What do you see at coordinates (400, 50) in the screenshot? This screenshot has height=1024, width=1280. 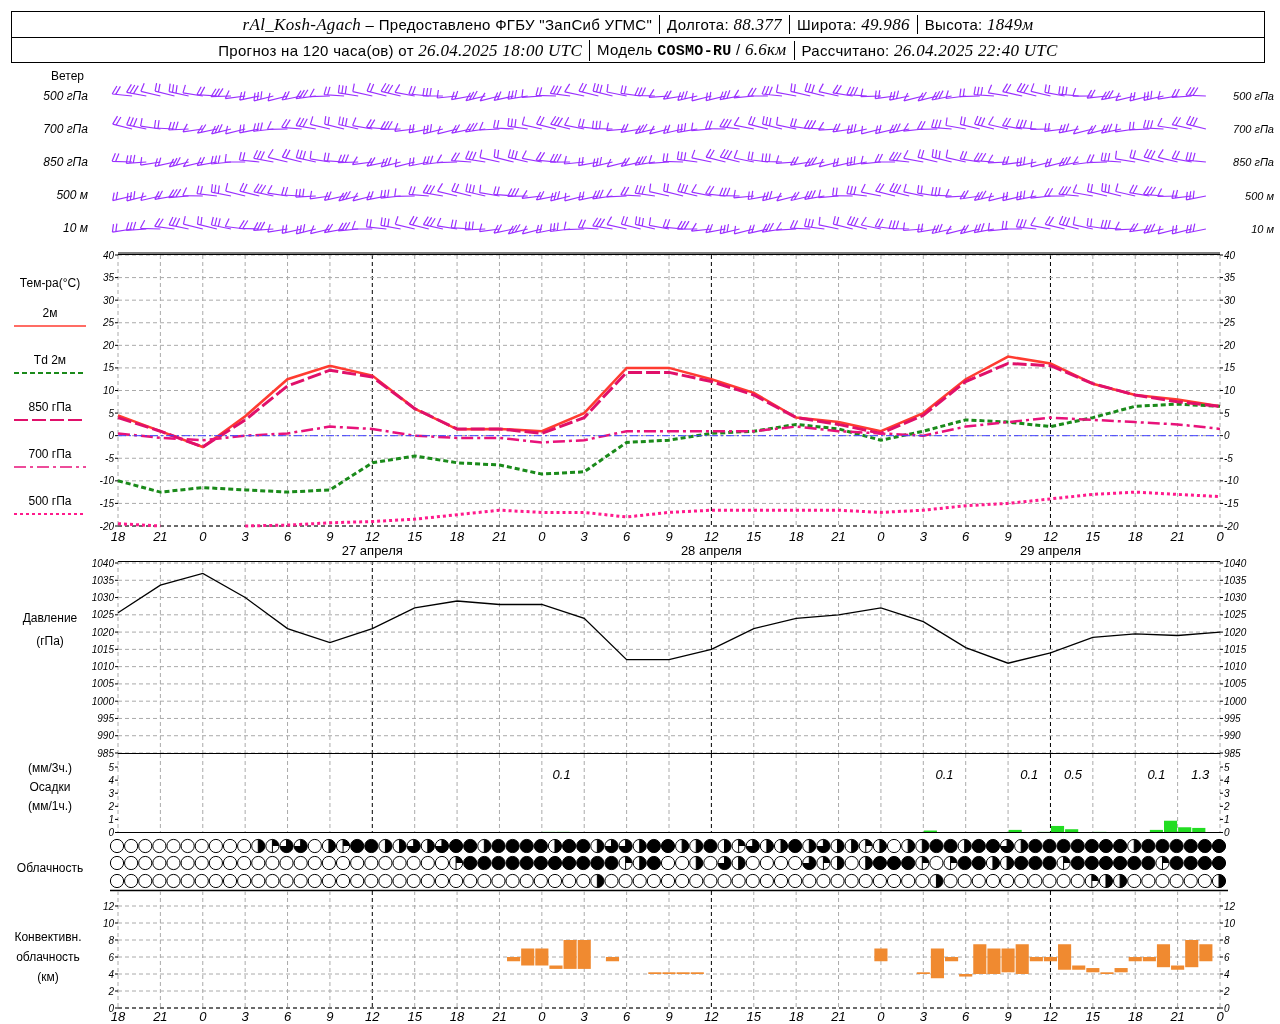 I see `header-text: Прогноз на 120 часа(ов) от 26.04.2025 18:00 UTC` at bounding box center [400, 50].